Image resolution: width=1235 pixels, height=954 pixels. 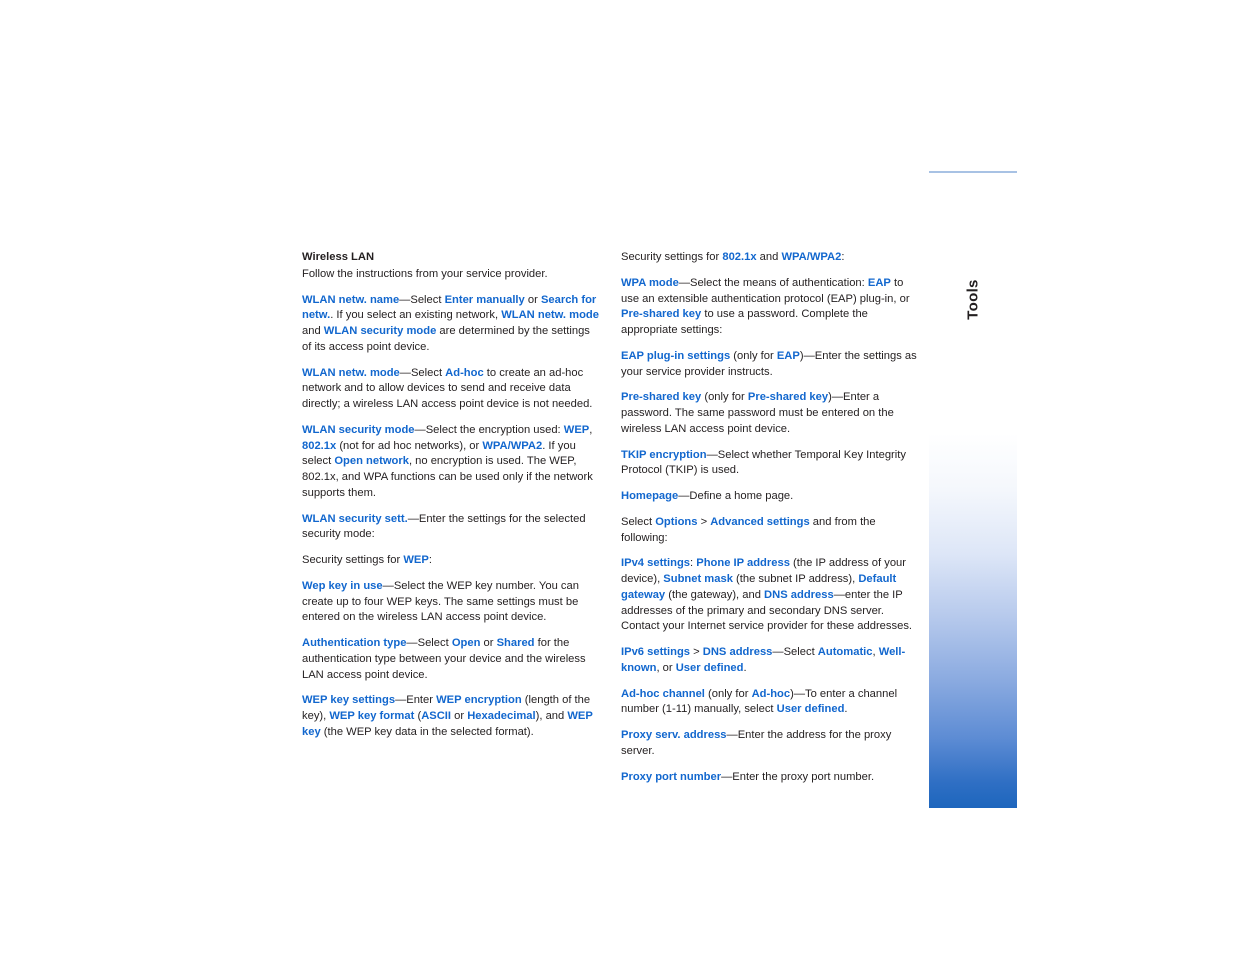 What do you see at coordinates (650, 496) in the screenshot?
I see `ui-term: Homepage` at bounding box center [650, 496].